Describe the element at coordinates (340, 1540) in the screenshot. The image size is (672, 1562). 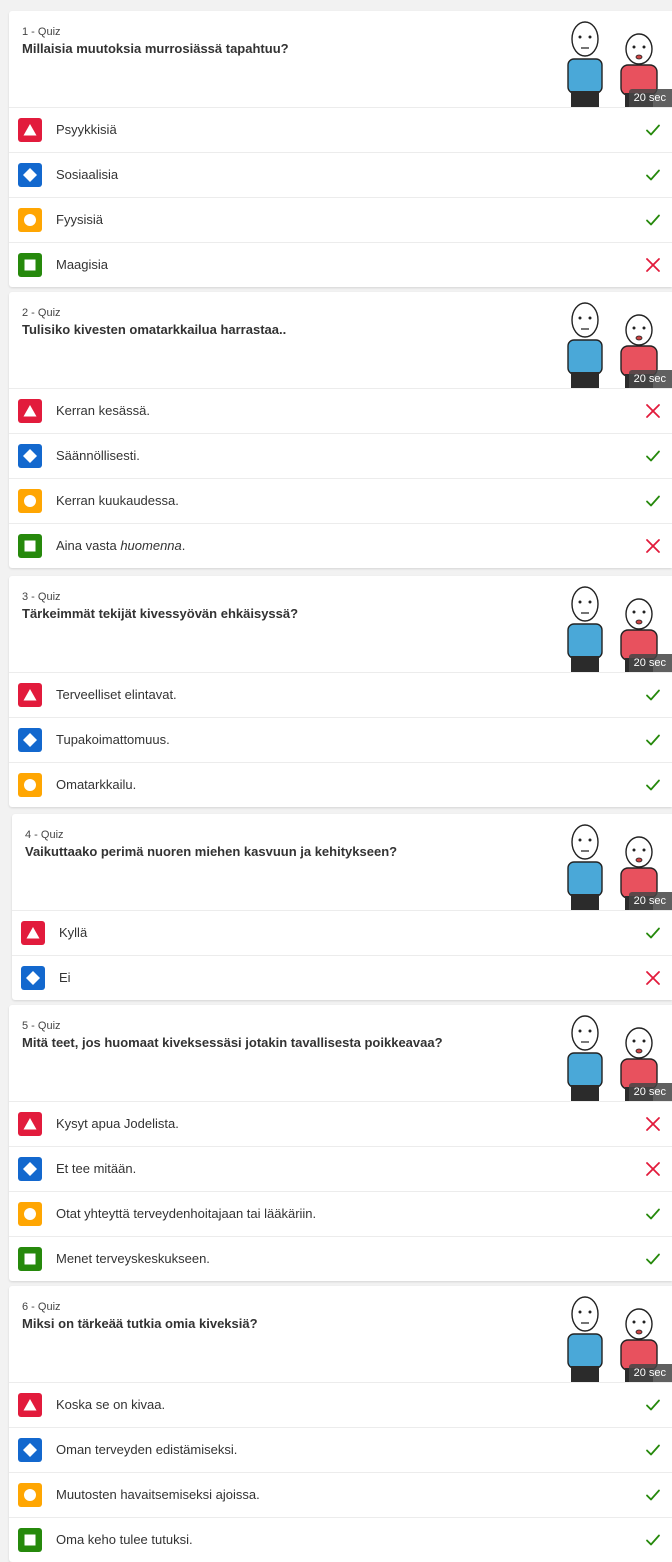
I see `answer-option: Oma keho tulee tutuksi.` at that location.